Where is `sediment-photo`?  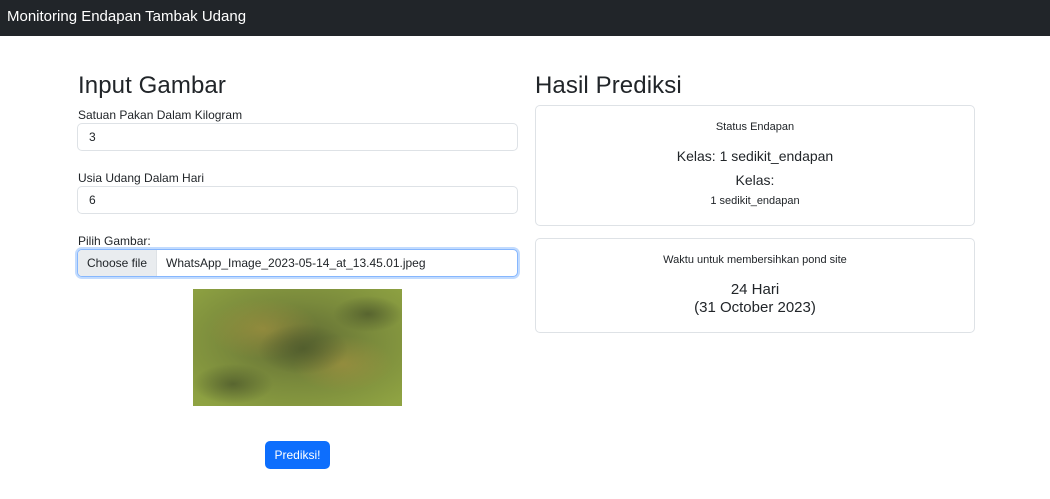 sediment-photo is located at coordinates (297, 347).